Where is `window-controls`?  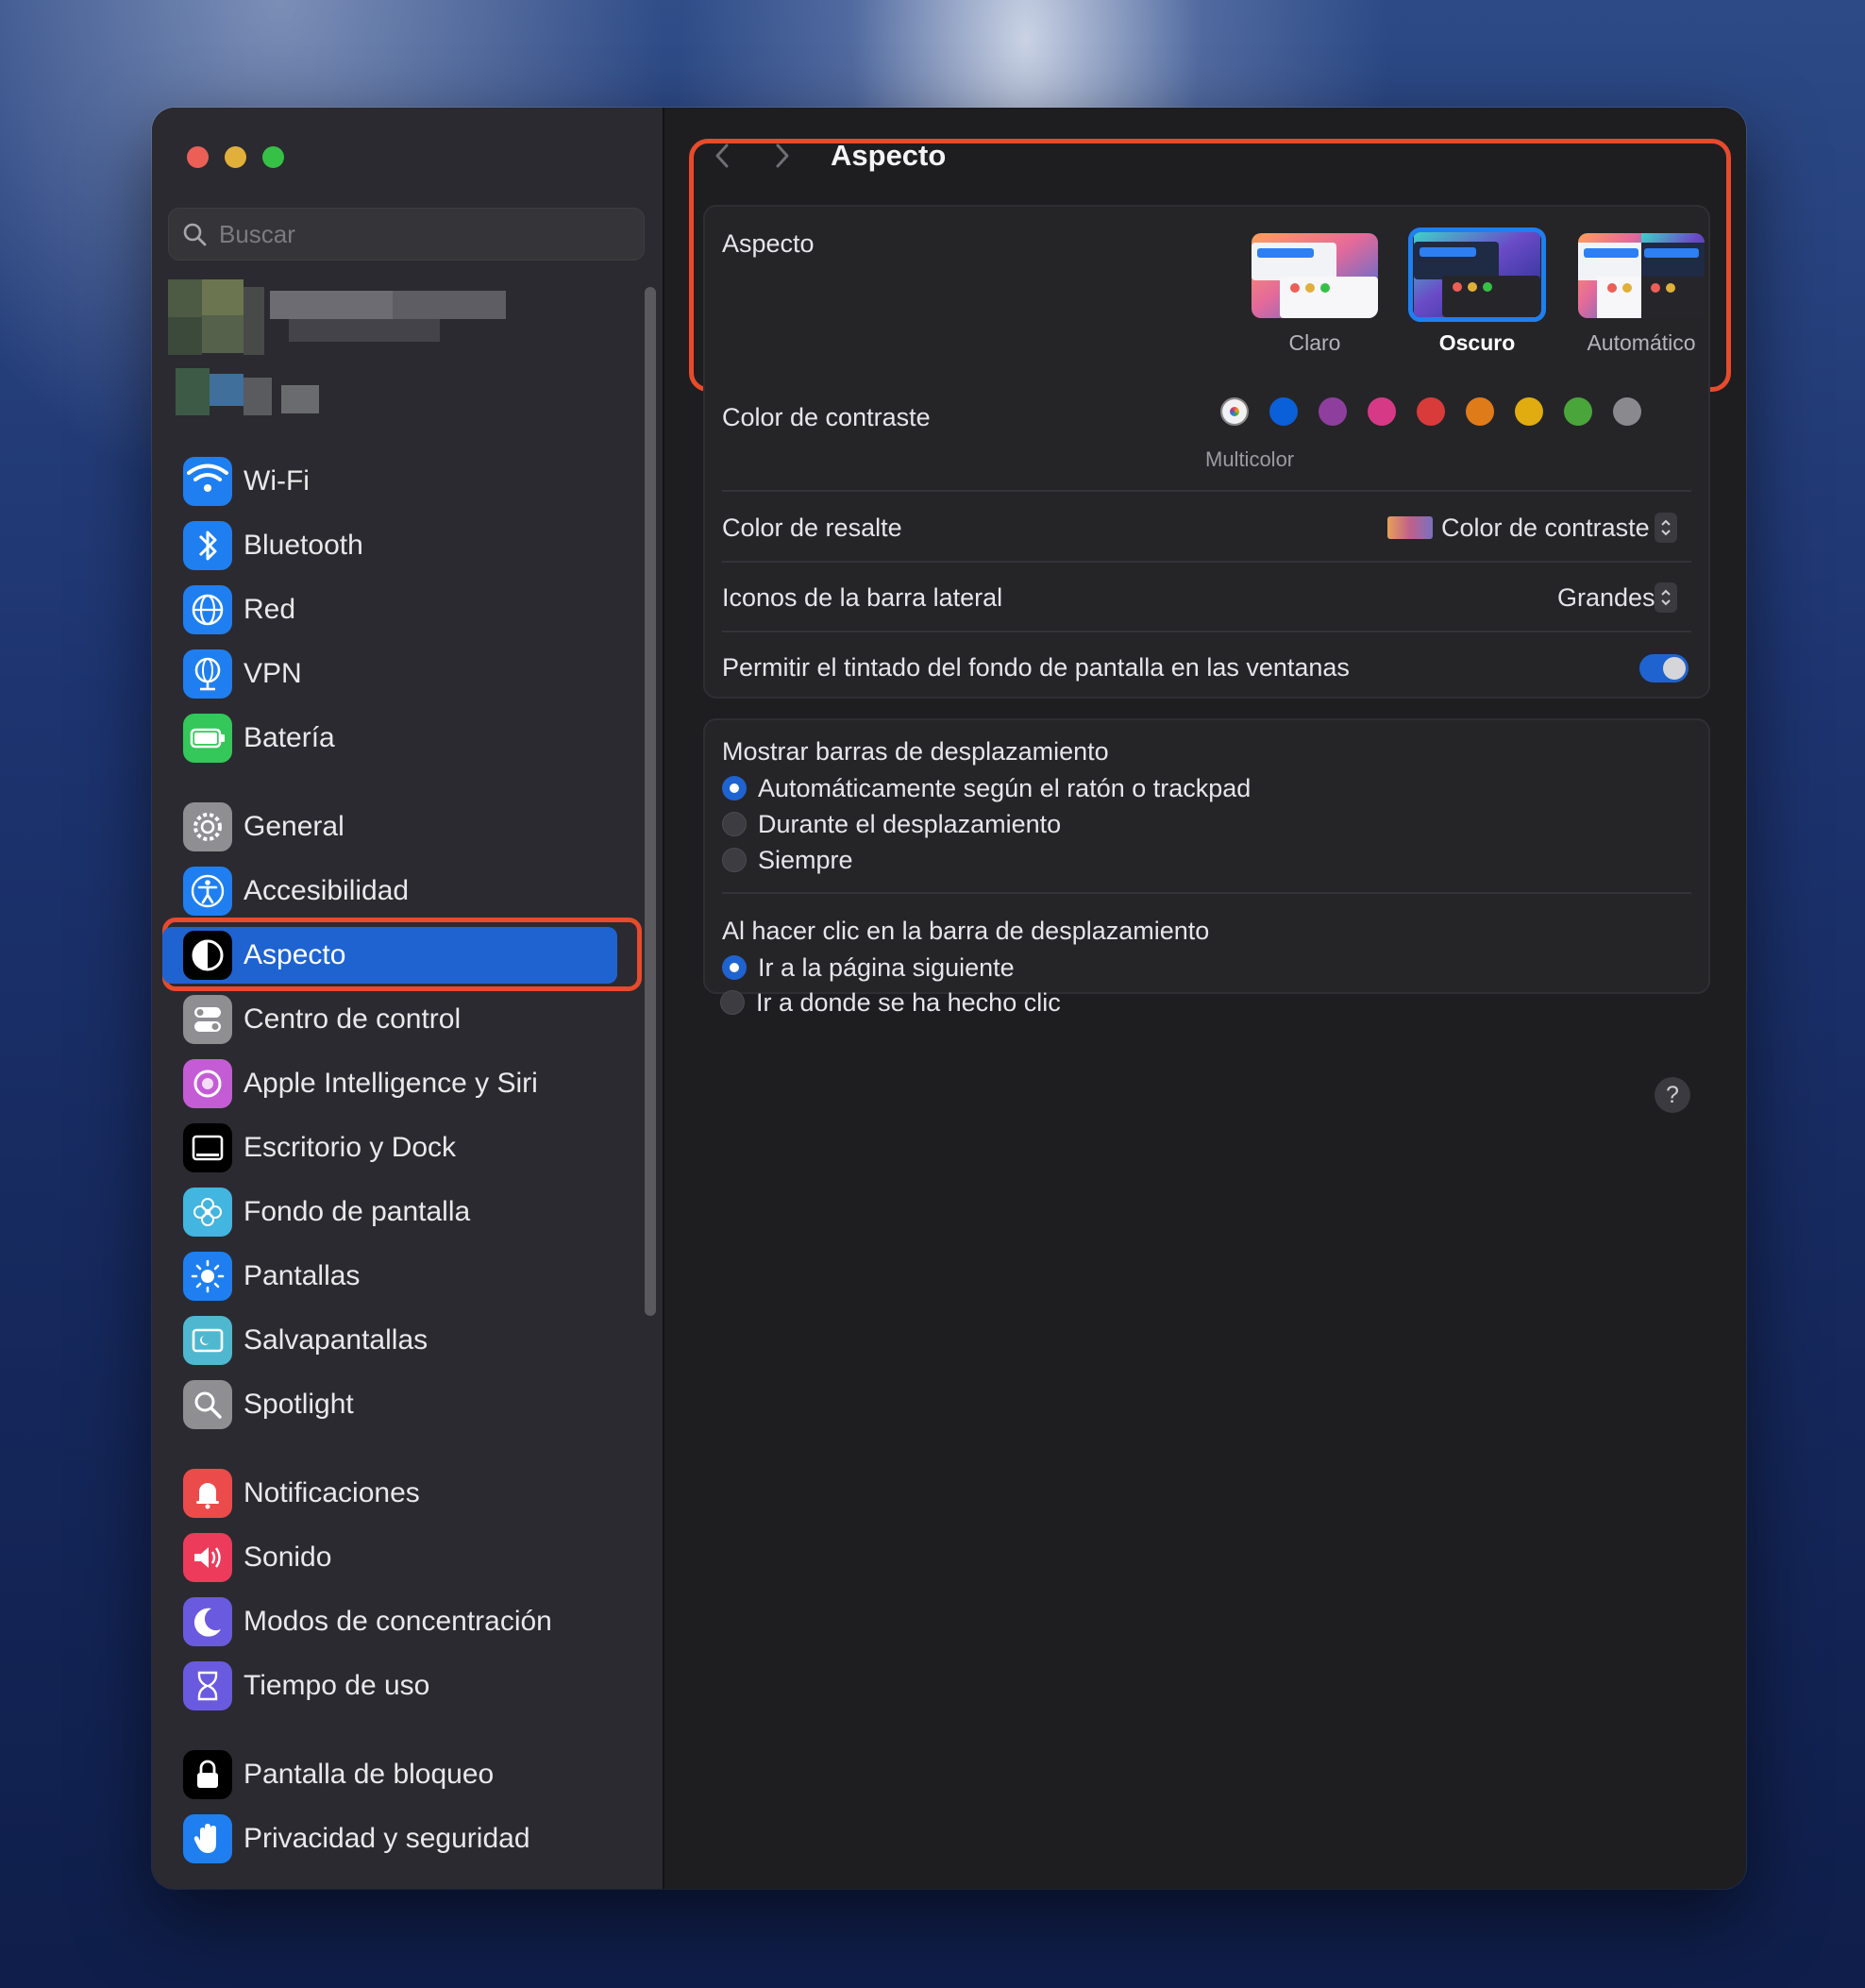 window-controls is located at coordinates (235, 157).